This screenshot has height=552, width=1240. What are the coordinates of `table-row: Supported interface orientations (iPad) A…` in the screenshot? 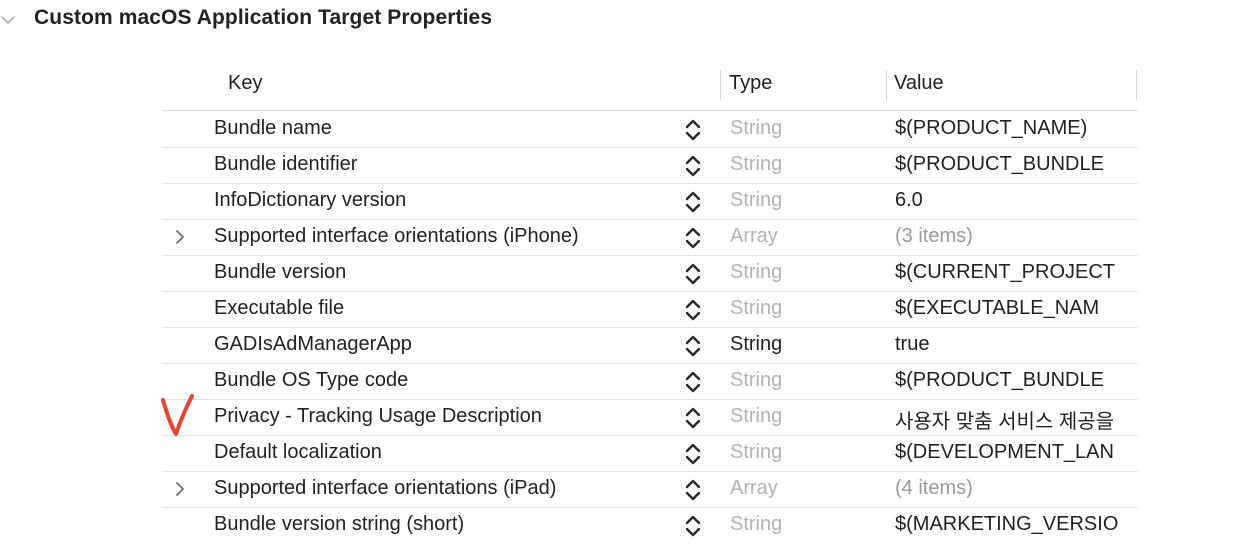 It's located at (650, 489).